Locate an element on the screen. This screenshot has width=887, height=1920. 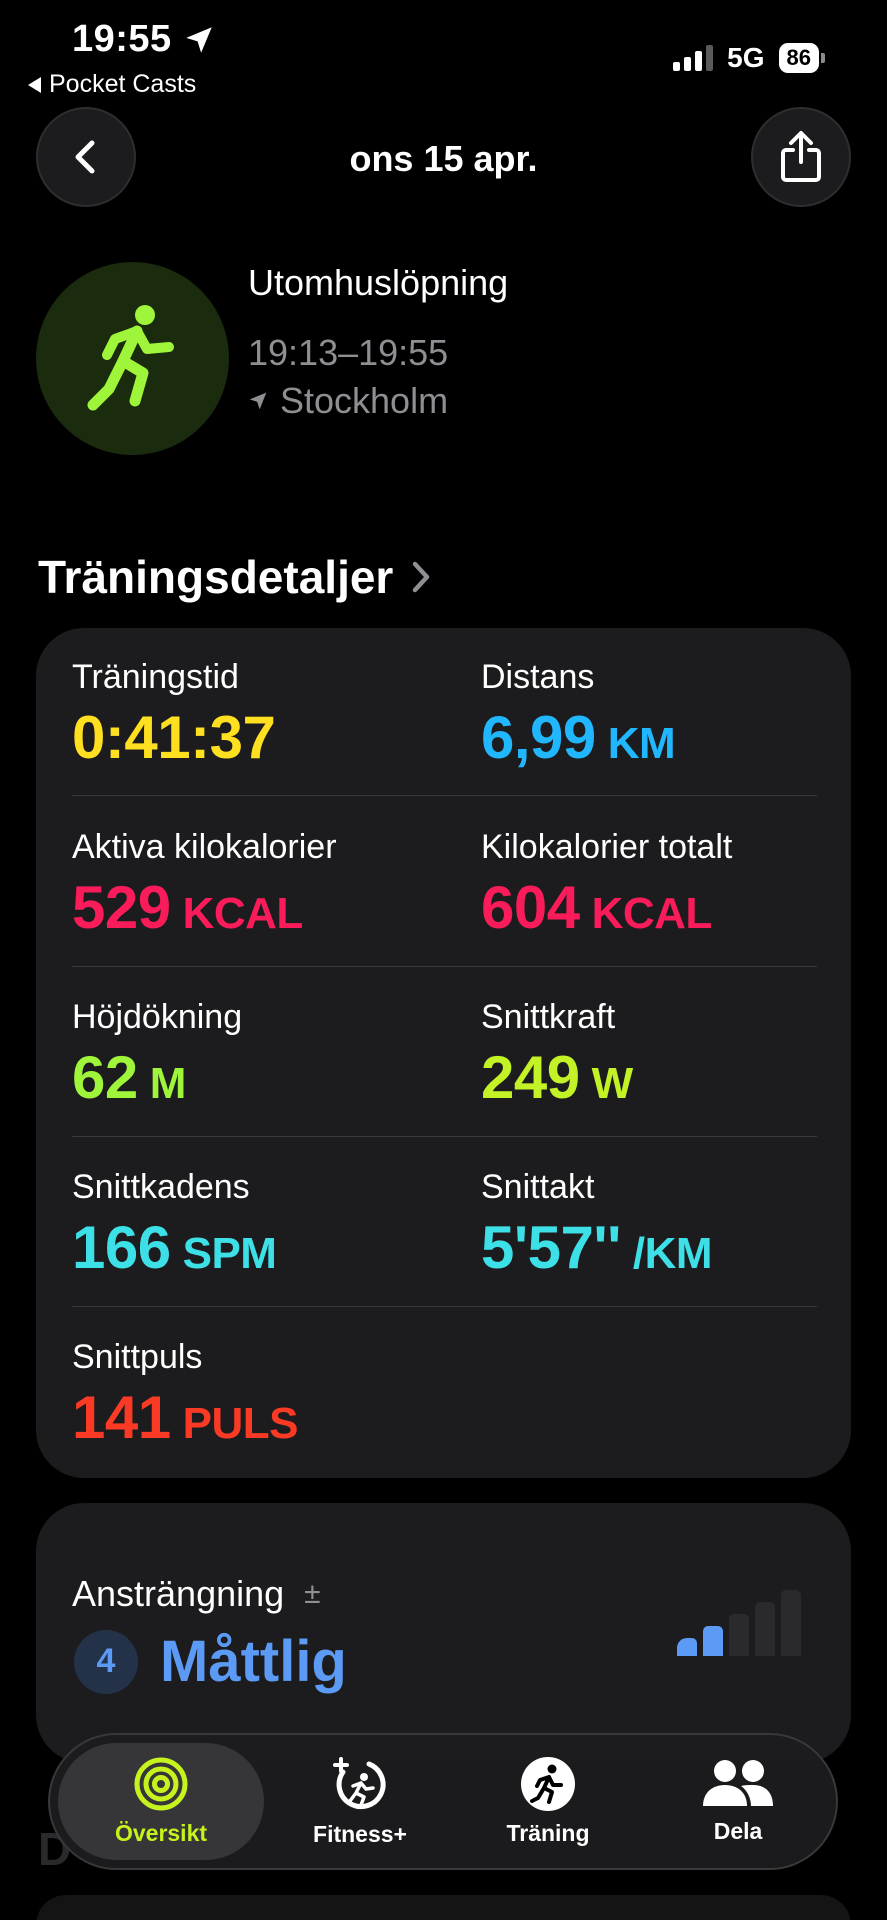
workout-details-header: Träningsdetaljer is located at coordinates (234, 577).